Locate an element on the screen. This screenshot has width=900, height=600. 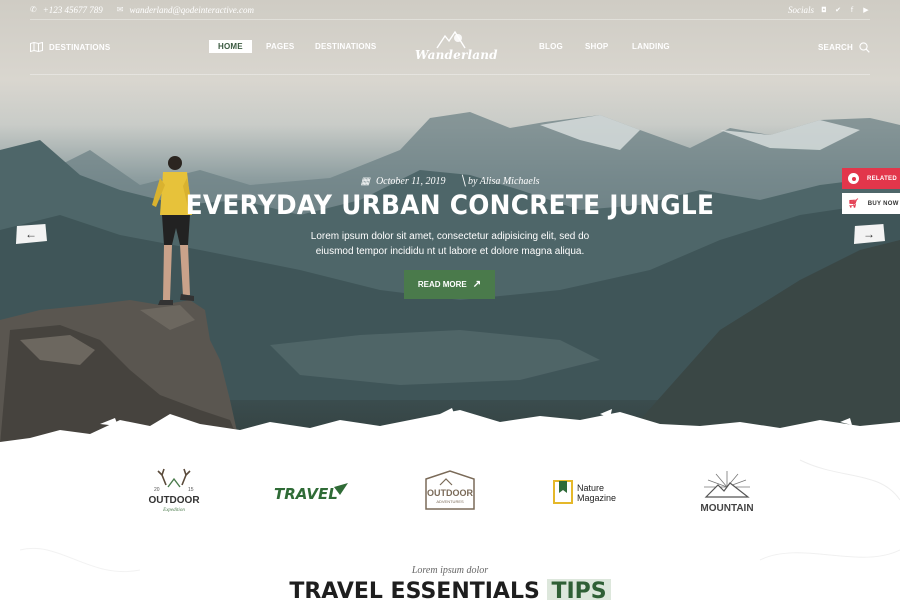
nav-destinations: DESTINATIONS is located at coordinates (345, 46).